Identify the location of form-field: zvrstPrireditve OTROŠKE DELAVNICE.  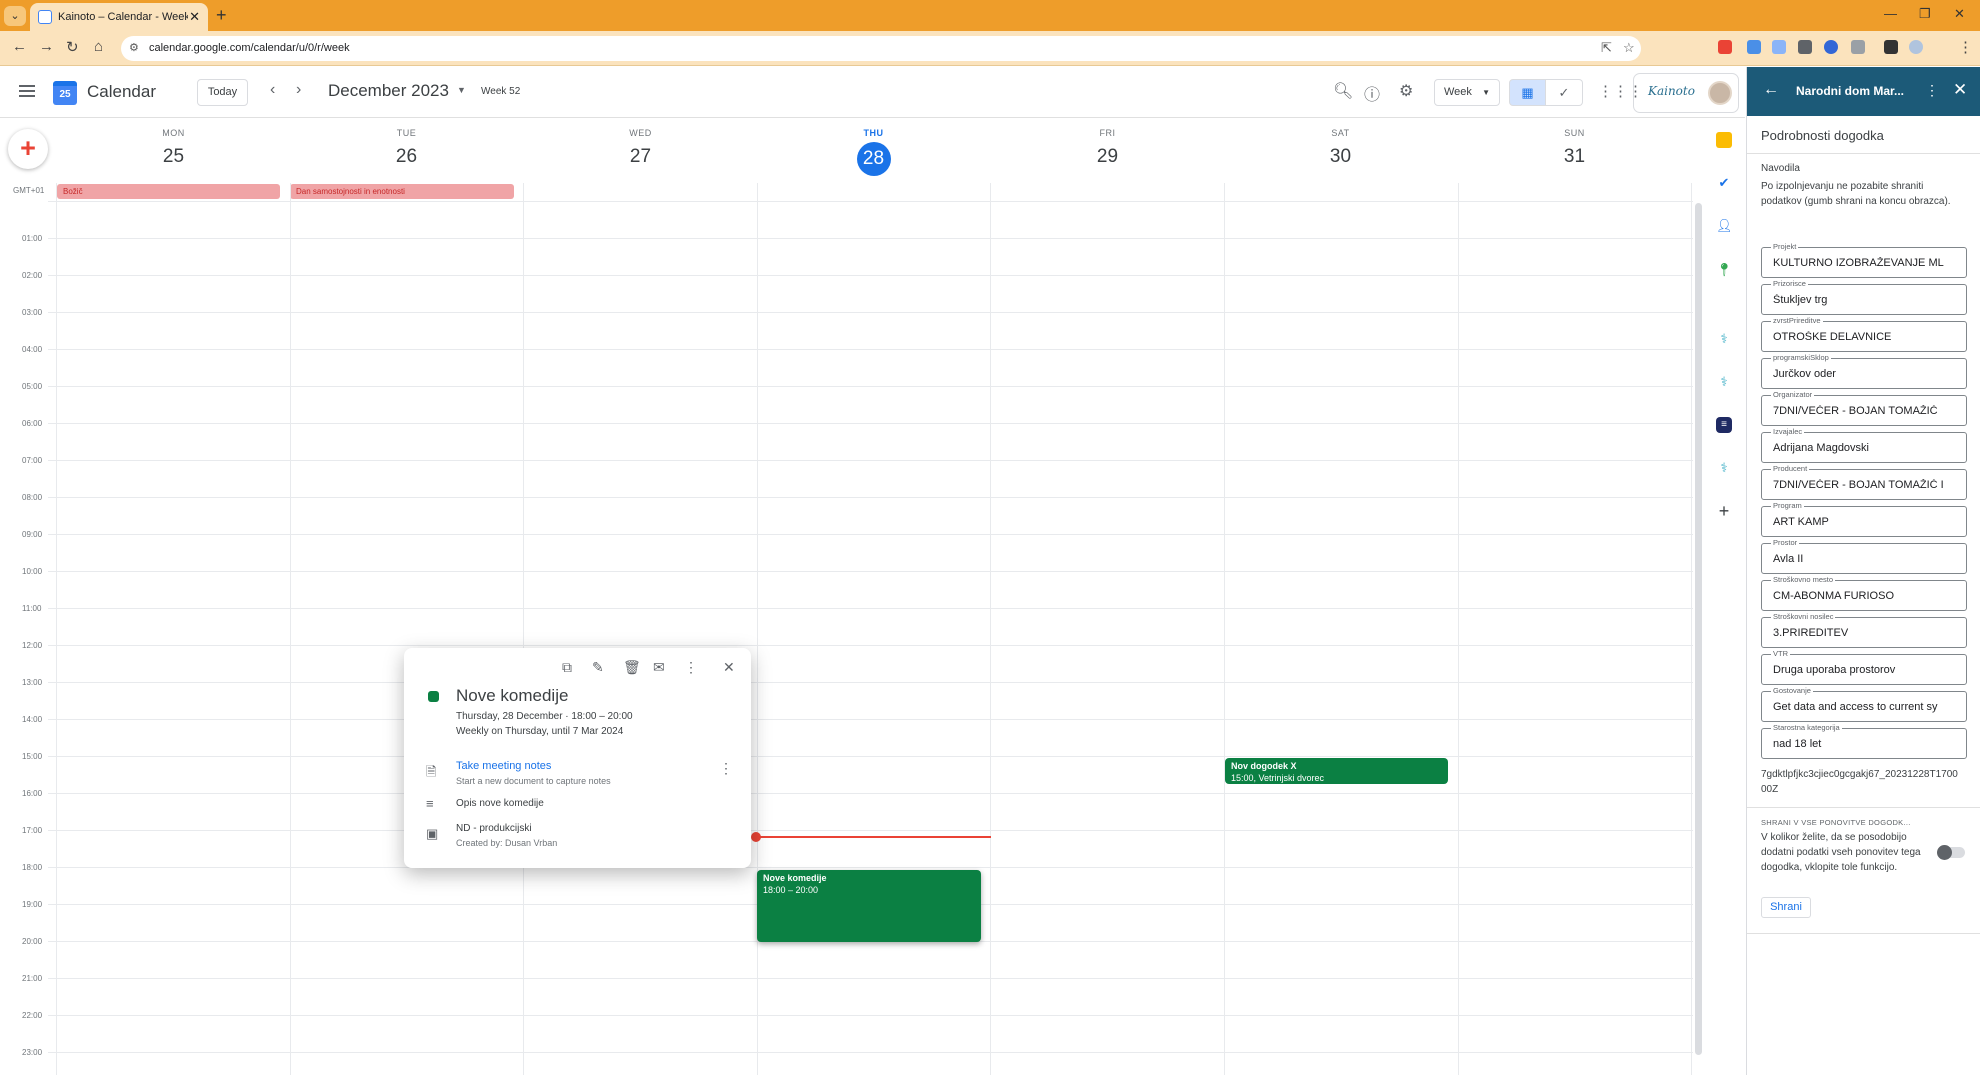
(1864, 334).